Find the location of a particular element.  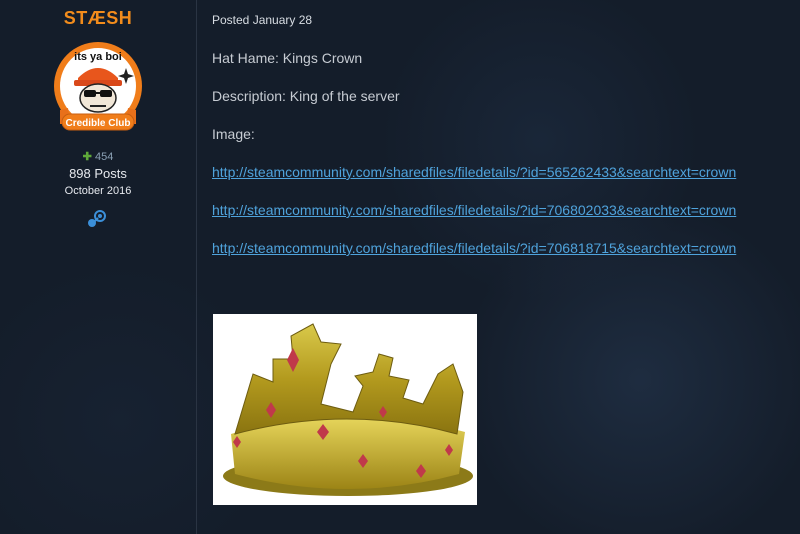

reputation-plus-icon: ✚ is located at coordinates (87, 157).